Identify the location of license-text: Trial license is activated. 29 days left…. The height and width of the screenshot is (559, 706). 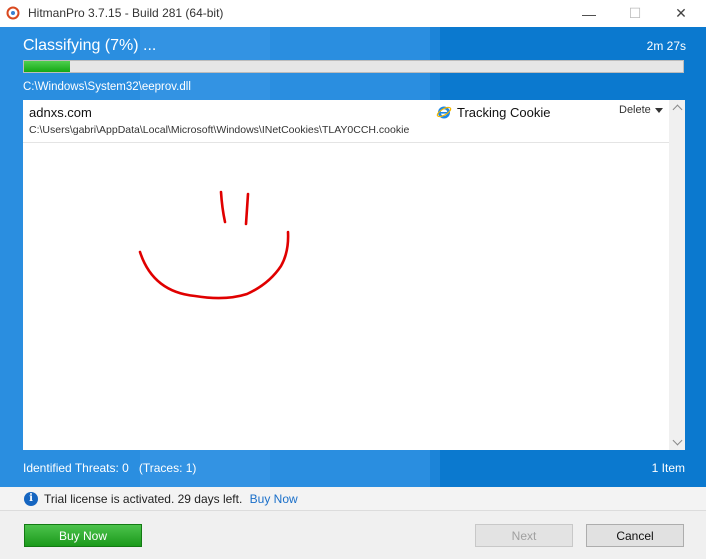
(143, 499).